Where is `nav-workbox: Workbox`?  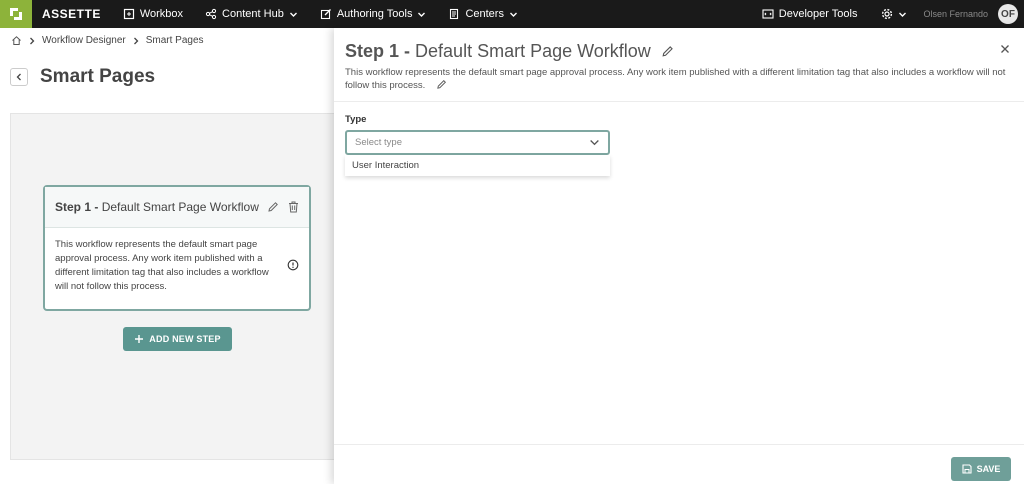
nav-workbox: Workbox is located at coordinates (153, 14).